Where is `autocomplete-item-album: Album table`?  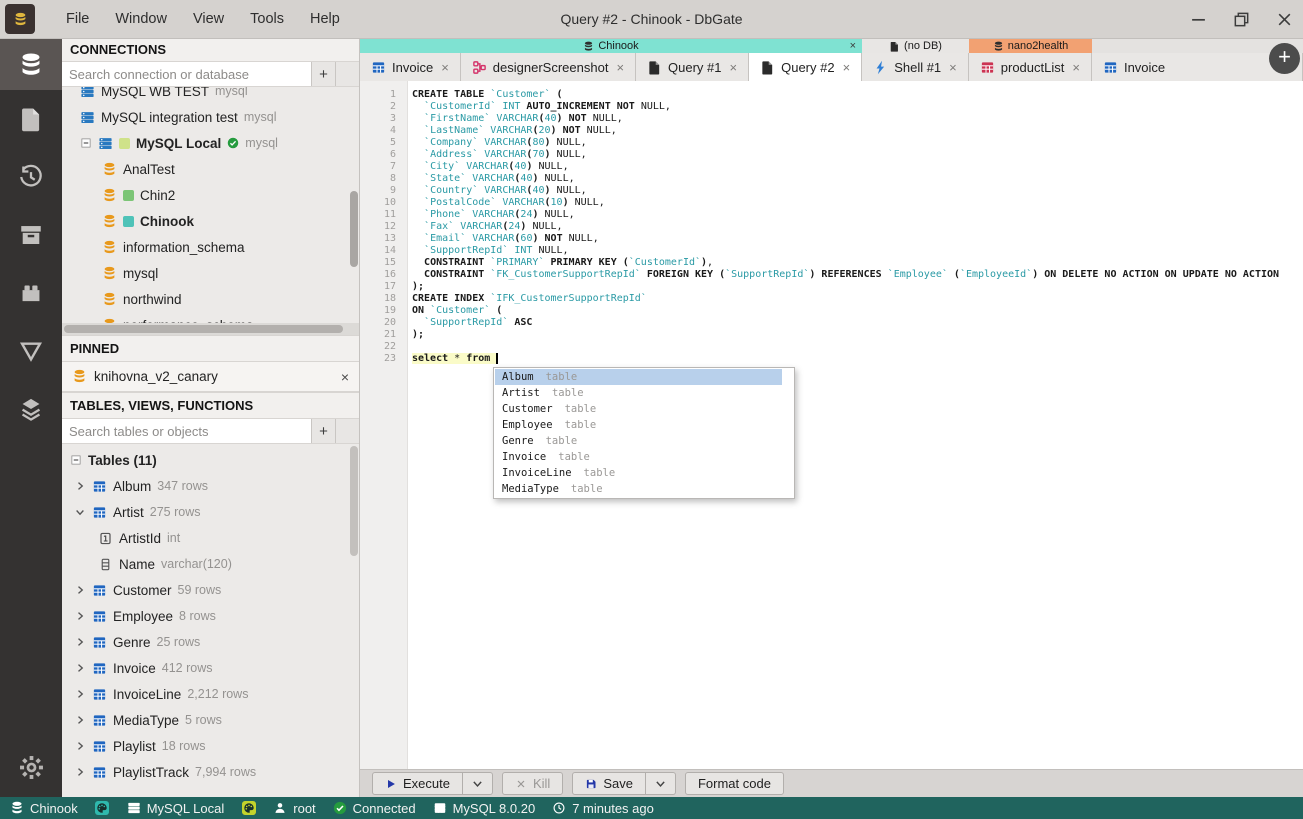 autocomplete-item-album: Album table is located at coordinates (638, 377).